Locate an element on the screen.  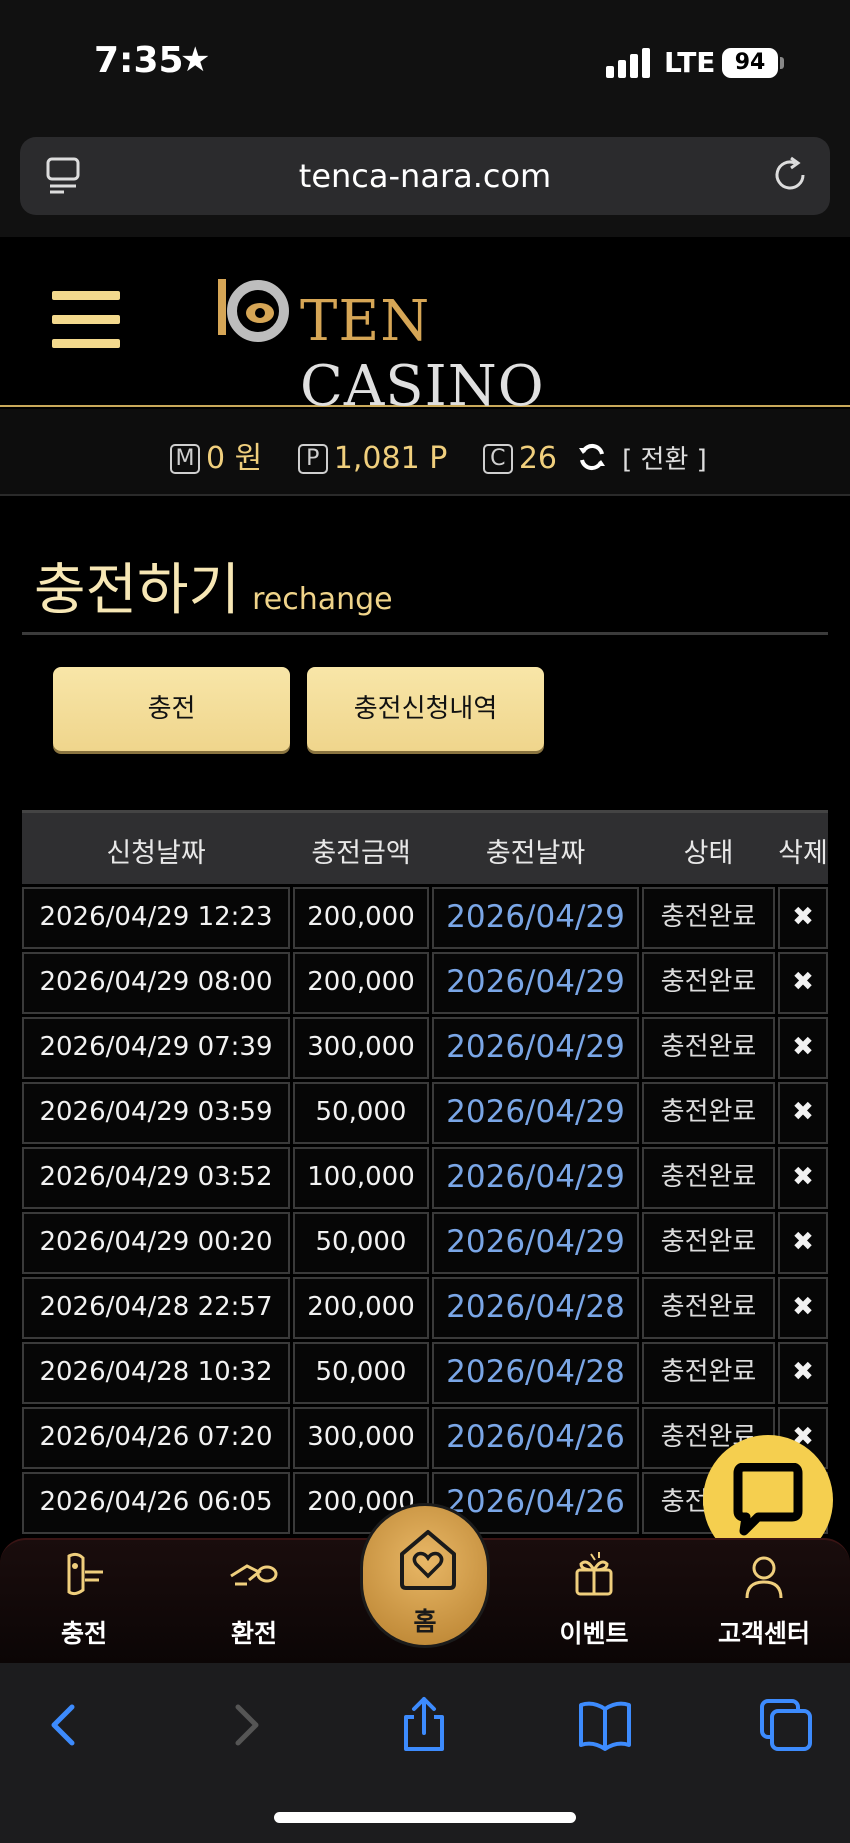
table-header: 신청날짜 충전금액 충전날짜 상태 삭제 is located at coordinates (425, 847).